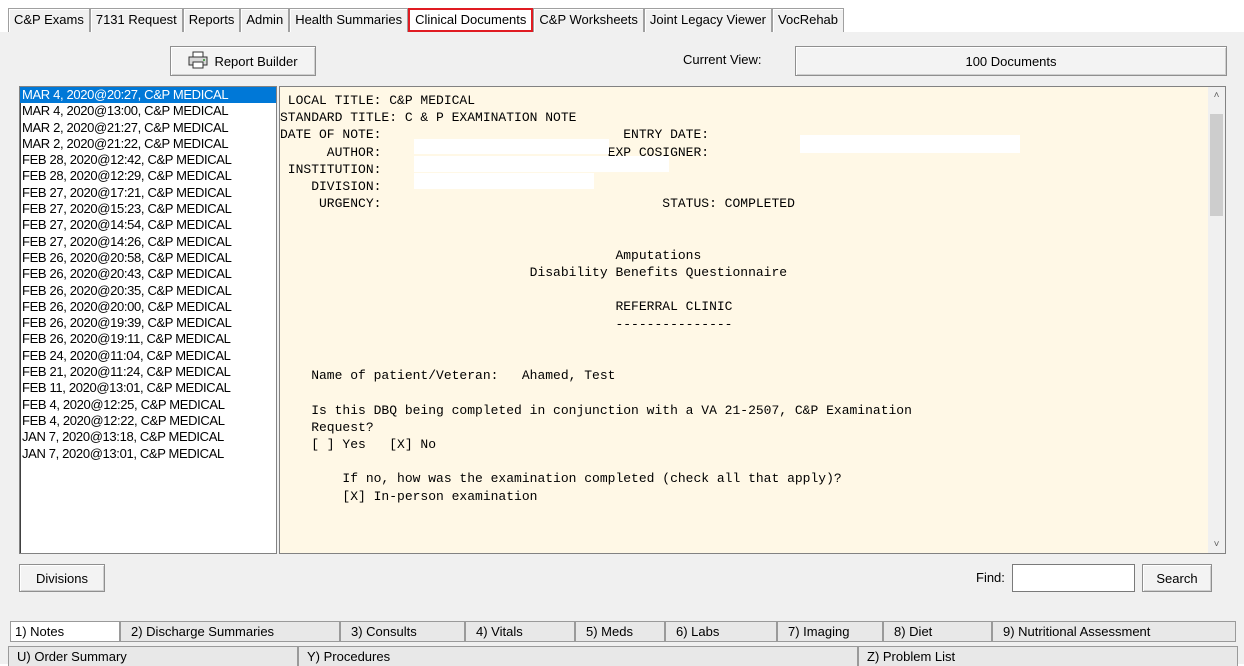  What do you see at coordinates (148, 323) in the screenshot?
I see `document-list-item: FEB 26, 2020@19:39, C&P MEDICAL` at bounding box center [148, 323].